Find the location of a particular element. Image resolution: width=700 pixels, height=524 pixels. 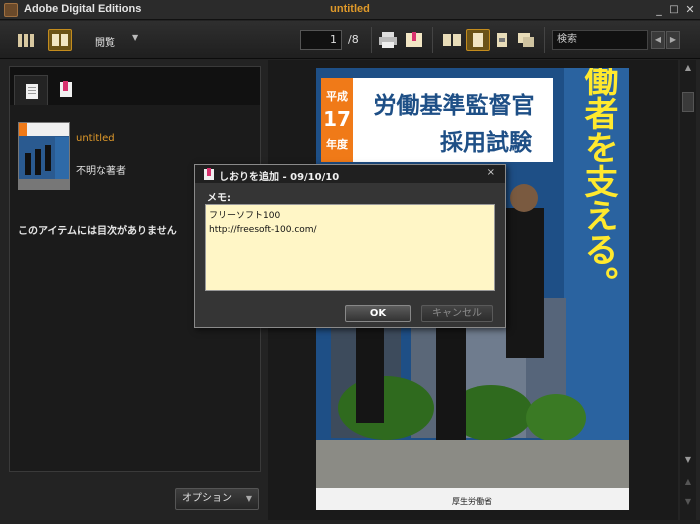

view-mode-label: 閲覧 is located at coordinates (105, 41).